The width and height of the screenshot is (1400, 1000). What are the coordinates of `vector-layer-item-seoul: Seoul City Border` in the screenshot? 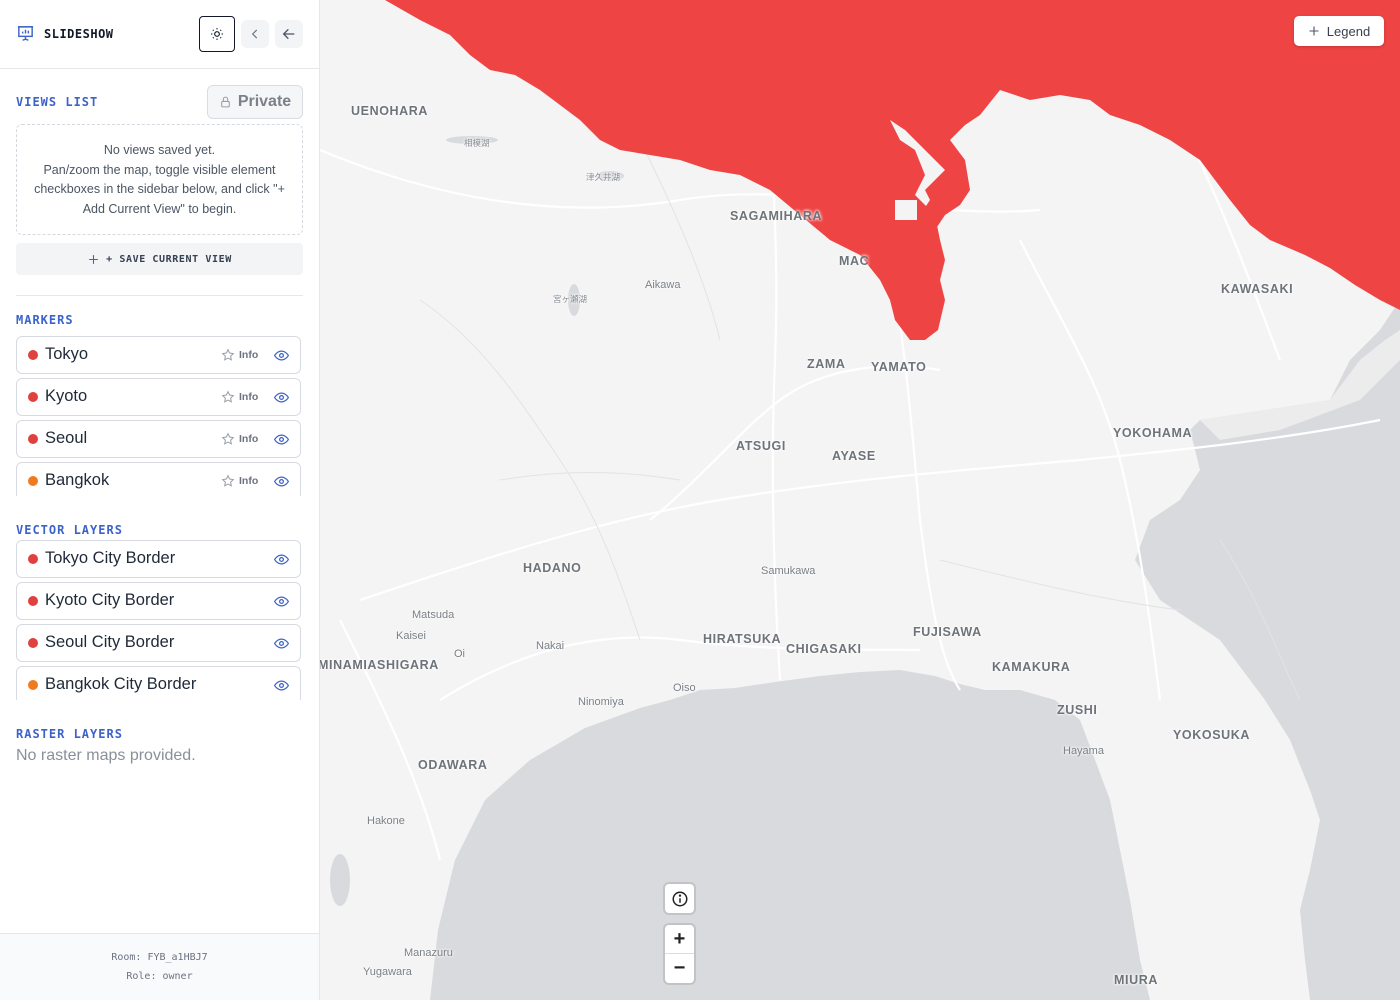 It's located at (158, 643).